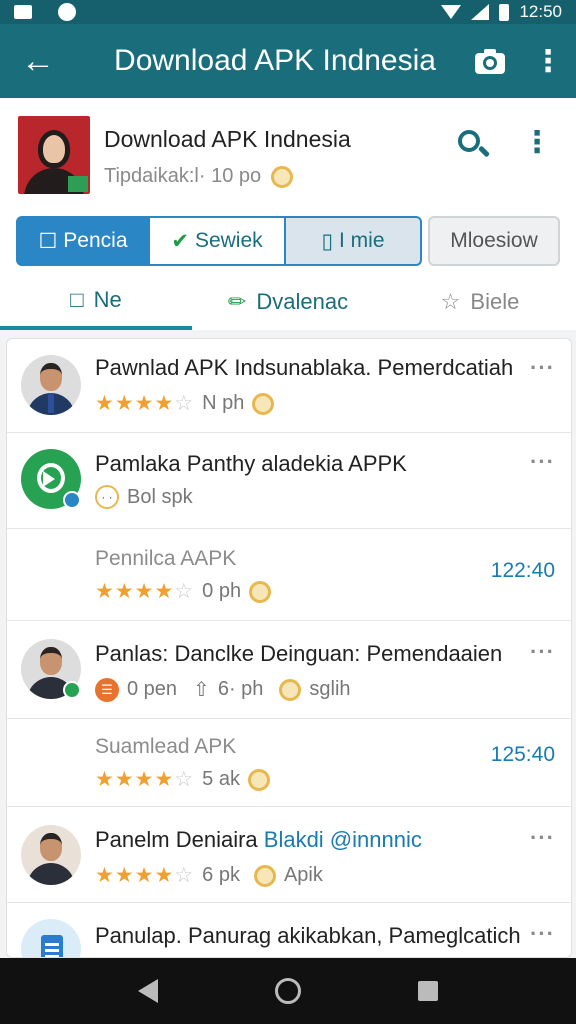  What do you see at coordinates (490, 61) in the screenshot?
I see `camera-icon` at bounding box center [490, 61].